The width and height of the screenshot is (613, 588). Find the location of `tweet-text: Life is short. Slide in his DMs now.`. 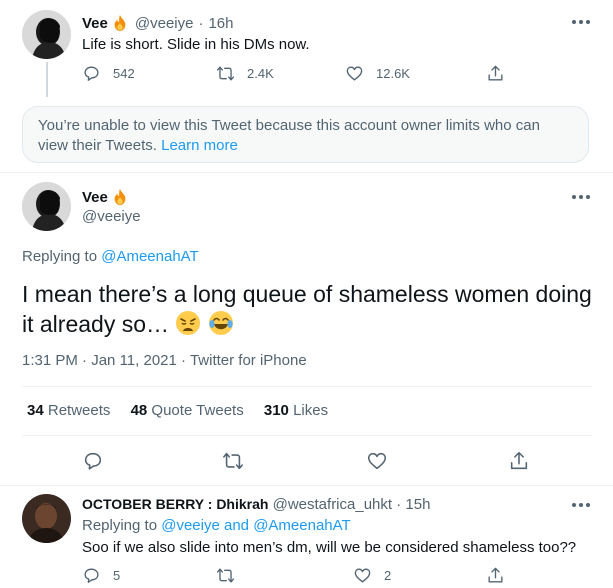

tweet-text: Life is short. Slide in his DMs now. is located at coordinates (196, 44).